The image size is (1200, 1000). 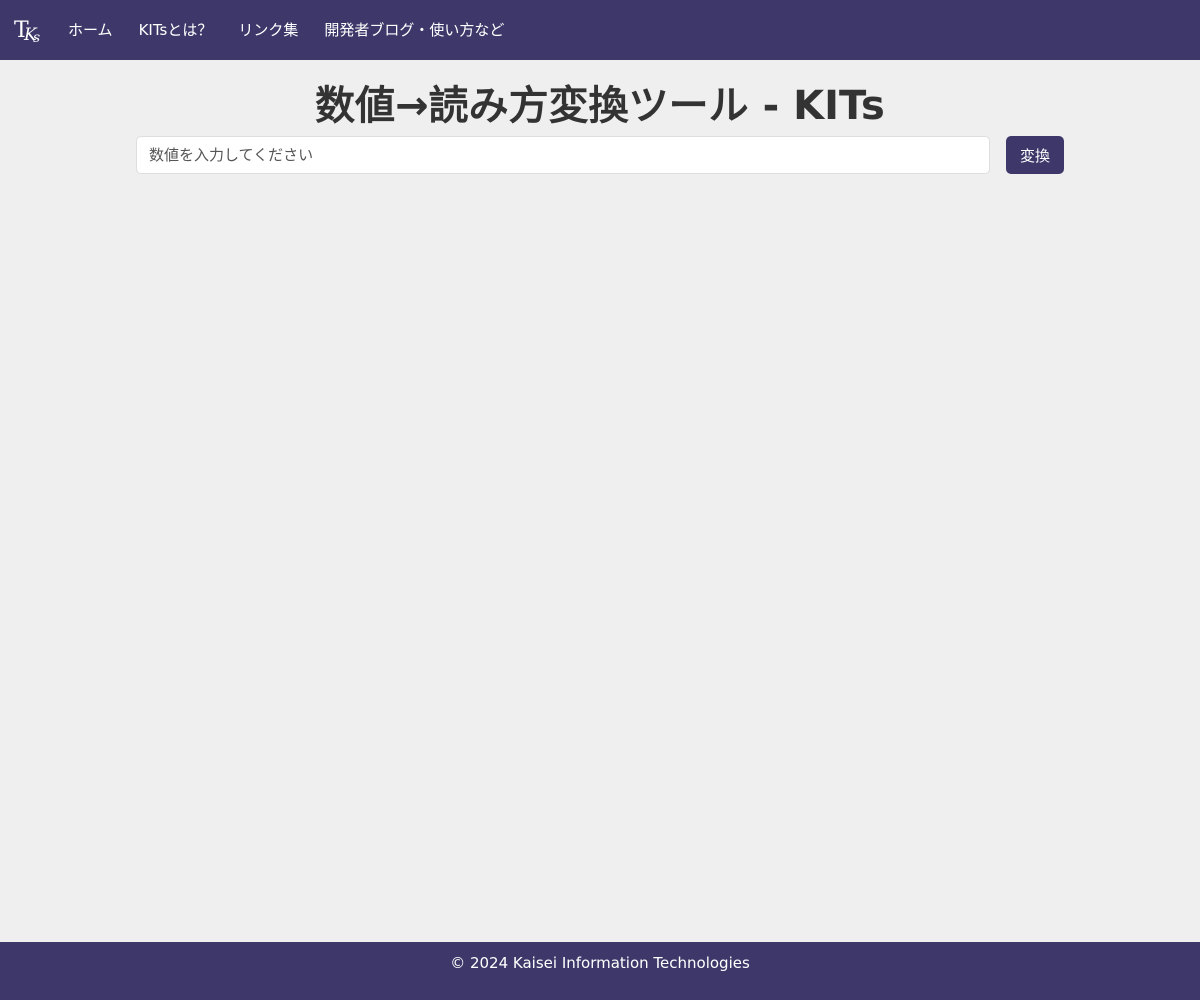 What do you see at coordinates (29, 30) in the screenshot?
I see `kits-logo-icon: T K s` at bounding box center [29, 30].